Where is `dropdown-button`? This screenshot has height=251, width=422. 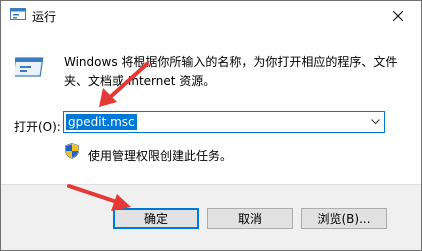
dropdown-button is located at coordinates (375, 122).